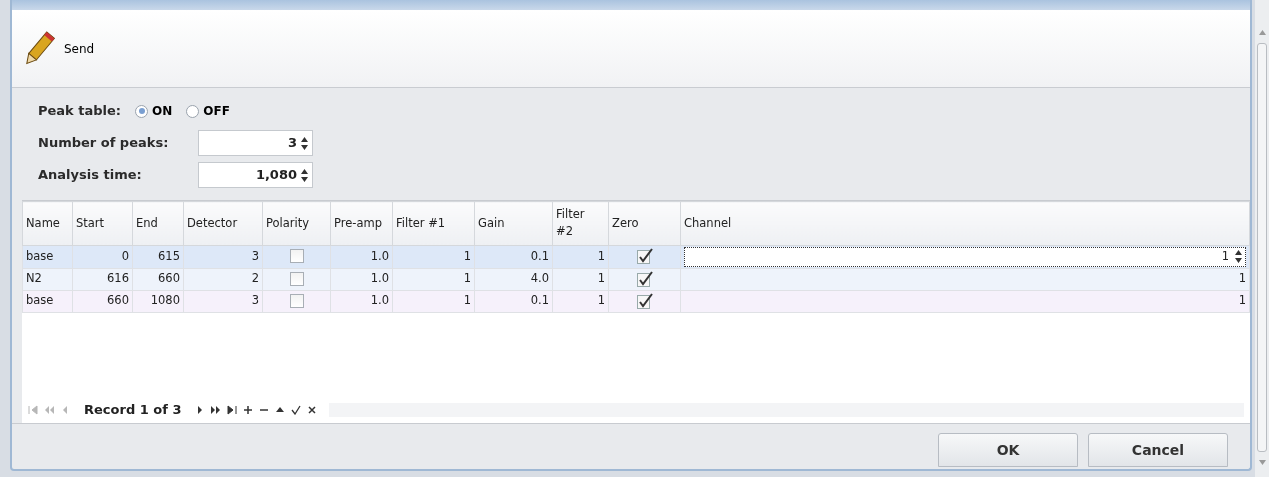 The height and width of the screenshot is (477, 1269). What do you see at coordinates (154, 111) in the screenshot?
I see `radio-option: ON` at bounding box center [154, 111].